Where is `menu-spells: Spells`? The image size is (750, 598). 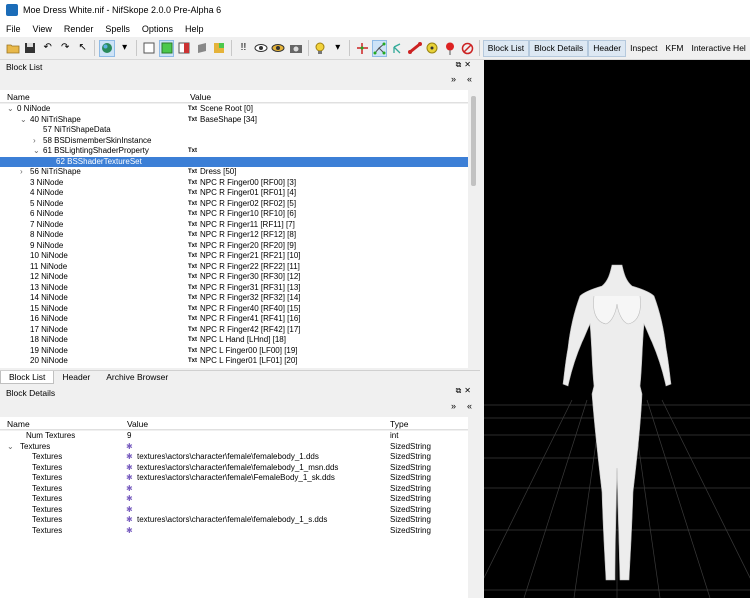
menu-spells: Spells is located at coordinates (117, 29).